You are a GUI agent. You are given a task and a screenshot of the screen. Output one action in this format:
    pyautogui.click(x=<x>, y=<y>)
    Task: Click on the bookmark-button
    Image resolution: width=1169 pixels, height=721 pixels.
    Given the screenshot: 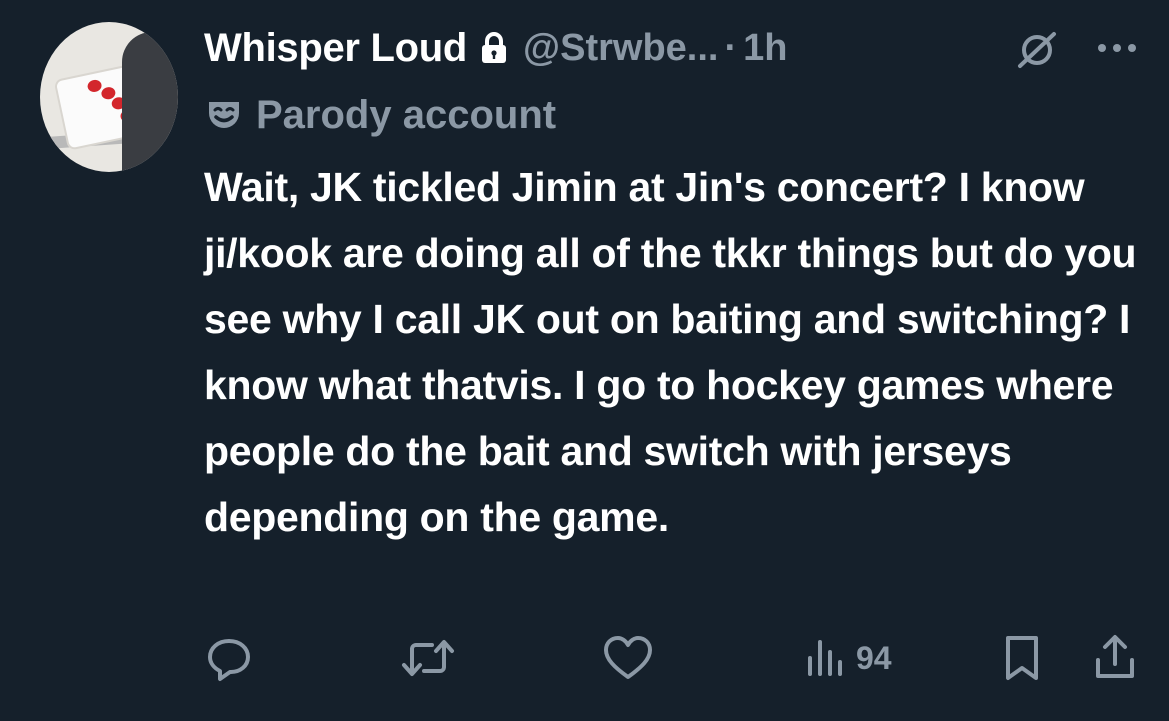 What is the action you would take?
    pyautogui.click(x=1022, y=658)
    